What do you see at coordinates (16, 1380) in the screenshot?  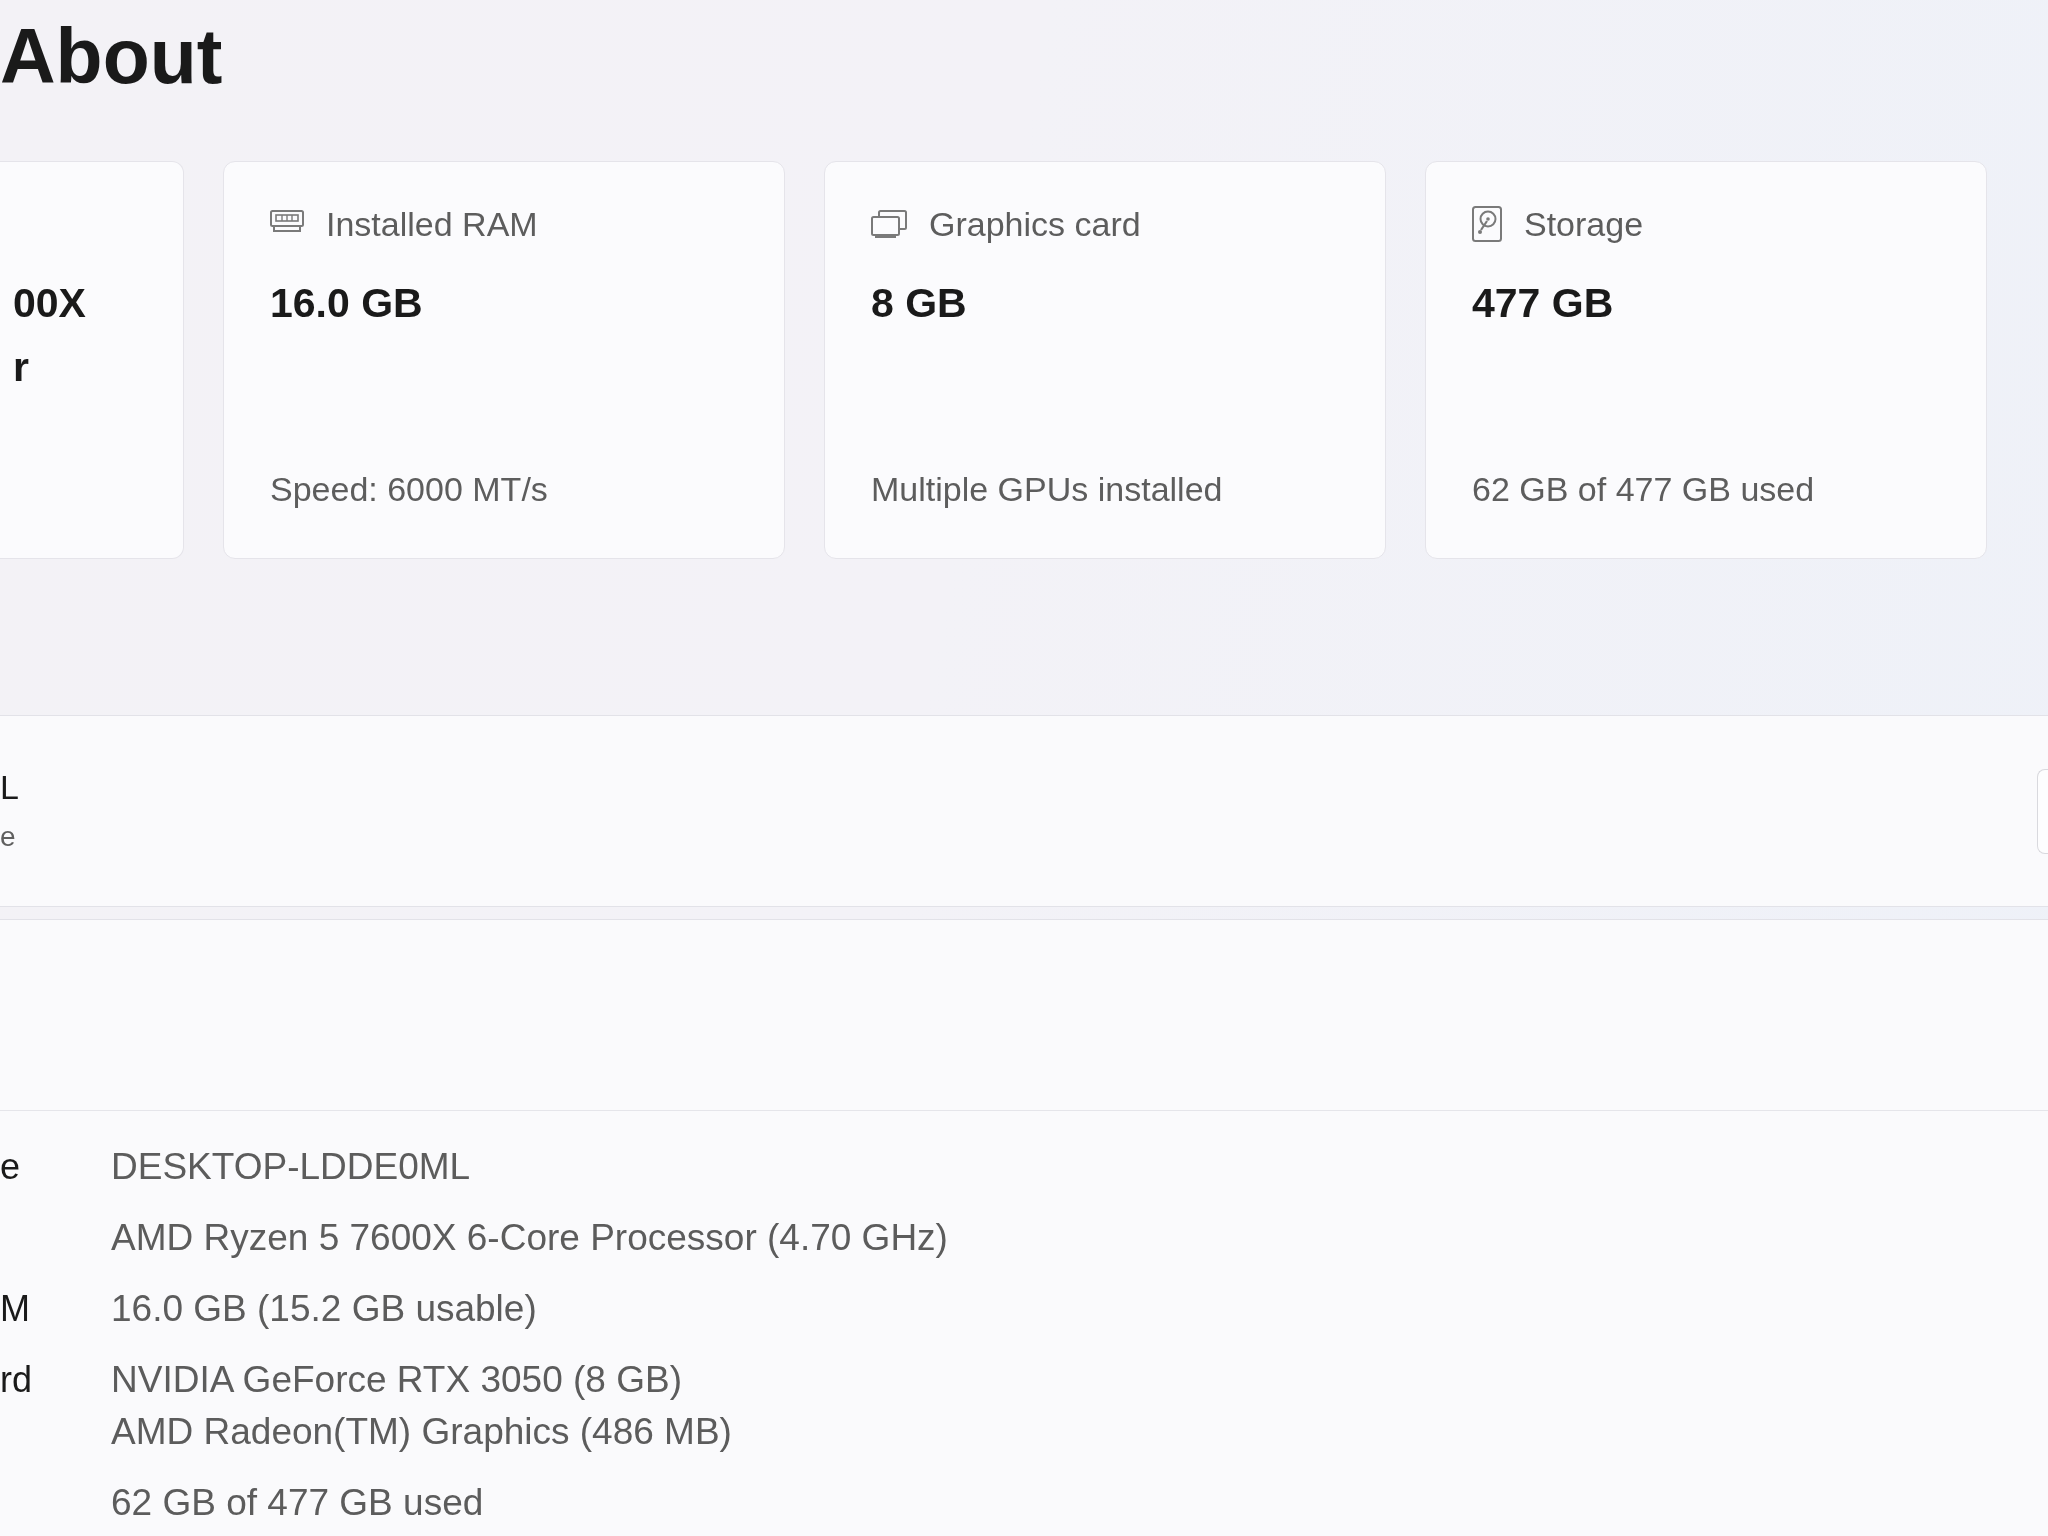 I see `spec-label: rd` at bounding box center [16, 1380].